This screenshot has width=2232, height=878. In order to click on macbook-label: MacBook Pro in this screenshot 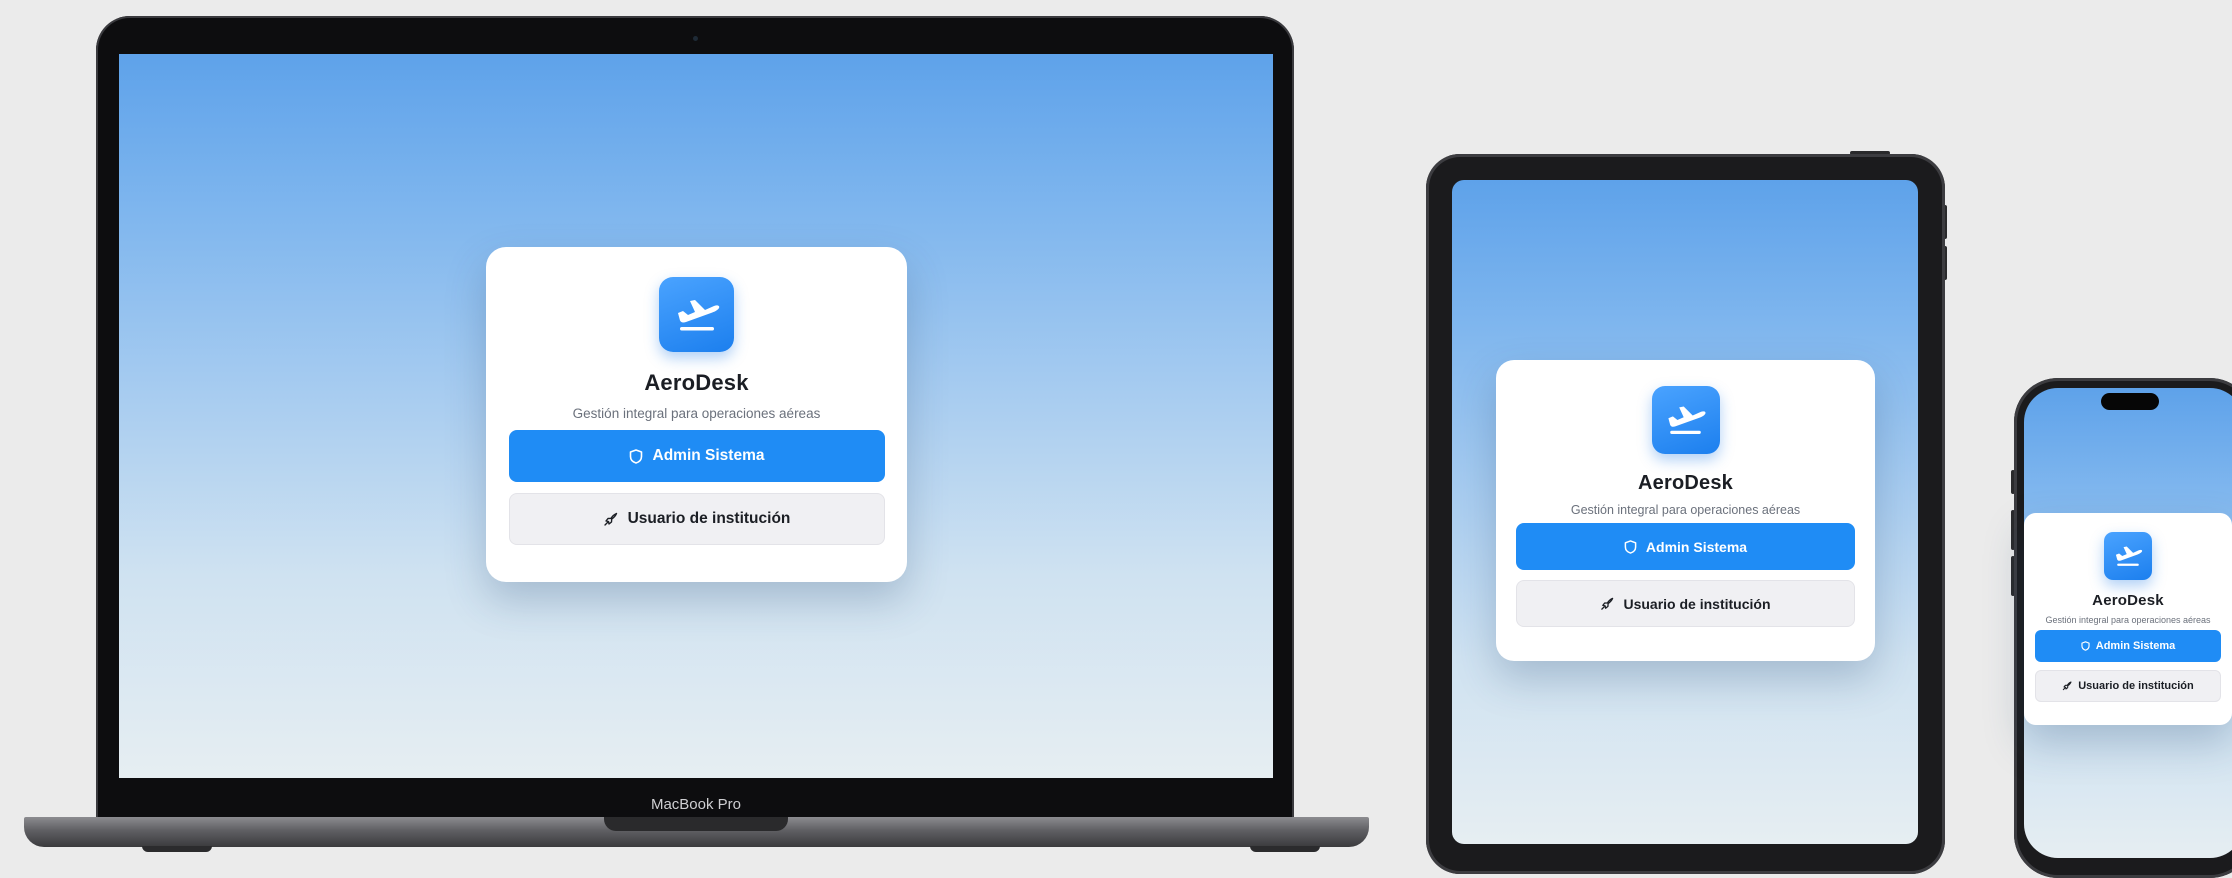, I will do `click(696, 804)`.